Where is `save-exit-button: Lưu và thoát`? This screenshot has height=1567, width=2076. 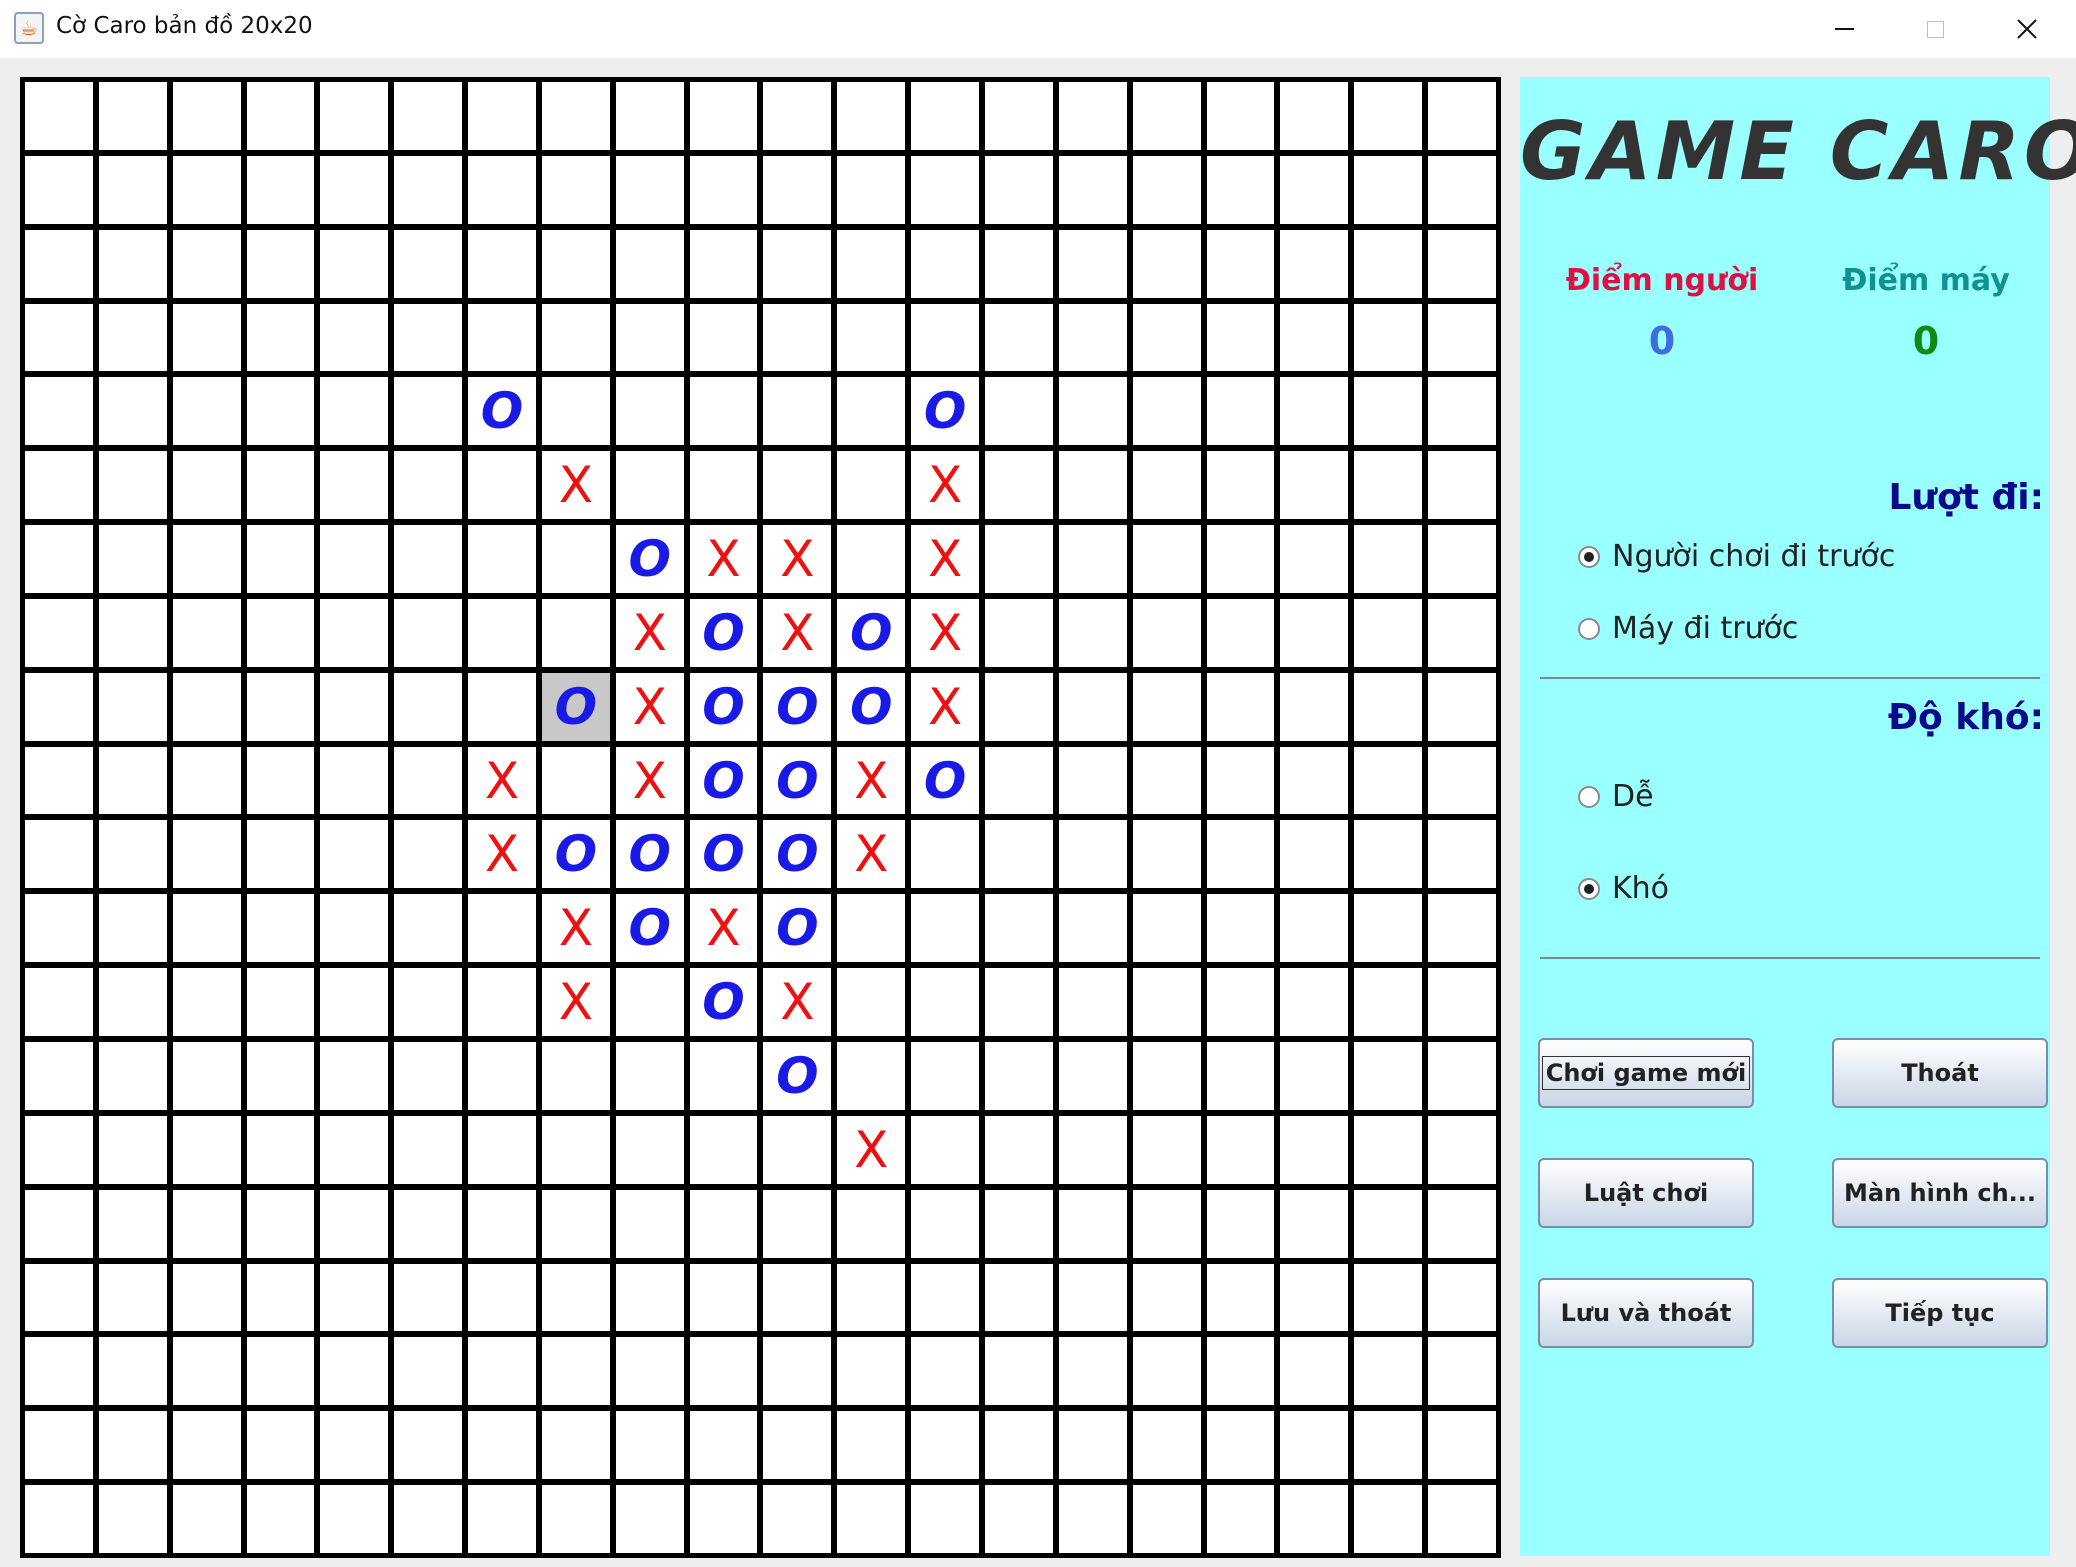 save-exit-button: Lưu và thoát is located at coordinates (1646, 1313).